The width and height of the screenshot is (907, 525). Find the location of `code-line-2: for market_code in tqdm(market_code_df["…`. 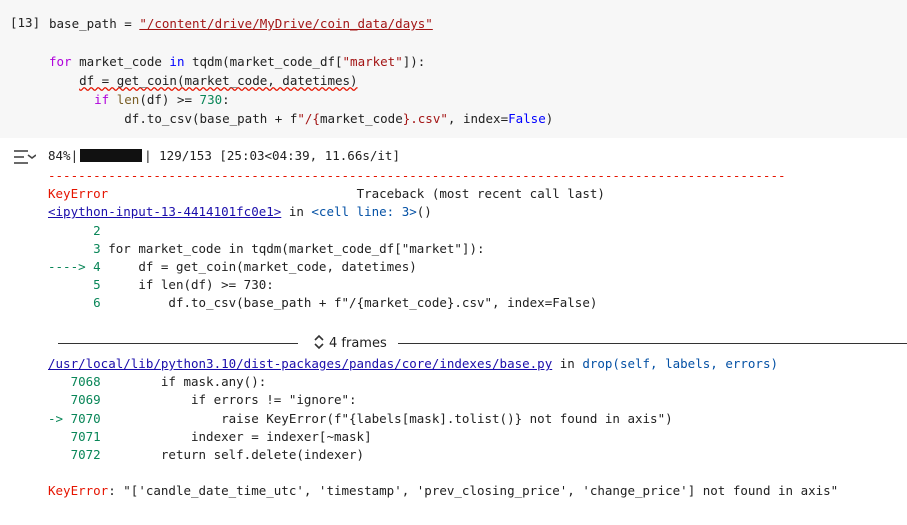

code-line-2: for market_code in tqdm(market_code_df["… is located at coordinates (237, 61).